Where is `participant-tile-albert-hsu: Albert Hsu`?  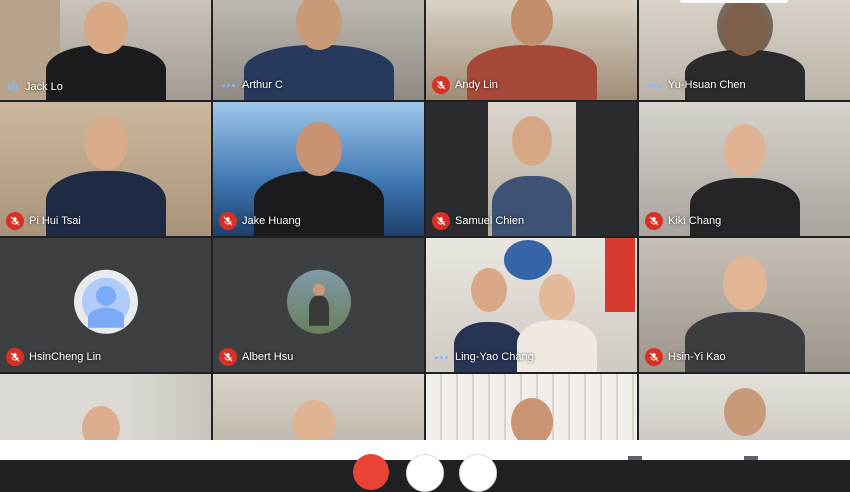 participant-tile-albert-hsu: Albert Hsu is located at coordinates (318, 305).